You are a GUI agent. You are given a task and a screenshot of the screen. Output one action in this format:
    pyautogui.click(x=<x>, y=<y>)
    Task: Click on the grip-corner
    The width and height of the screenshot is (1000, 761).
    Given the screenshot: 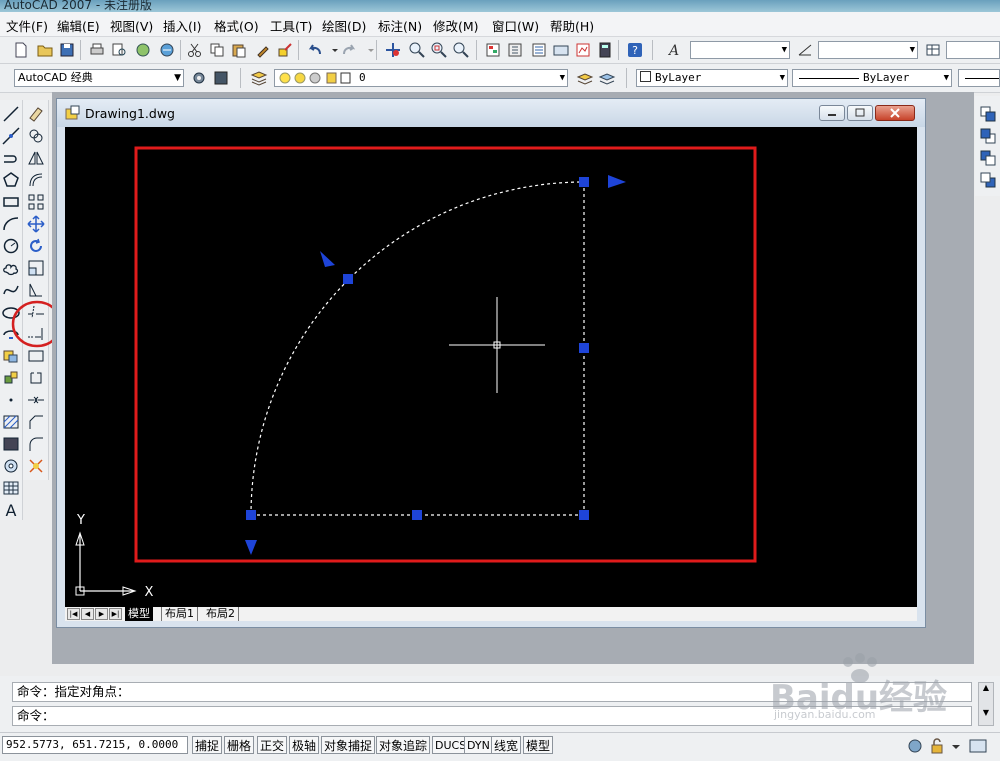 What is the action you would take?
    pyautogui.click(x=584, y=515)
    